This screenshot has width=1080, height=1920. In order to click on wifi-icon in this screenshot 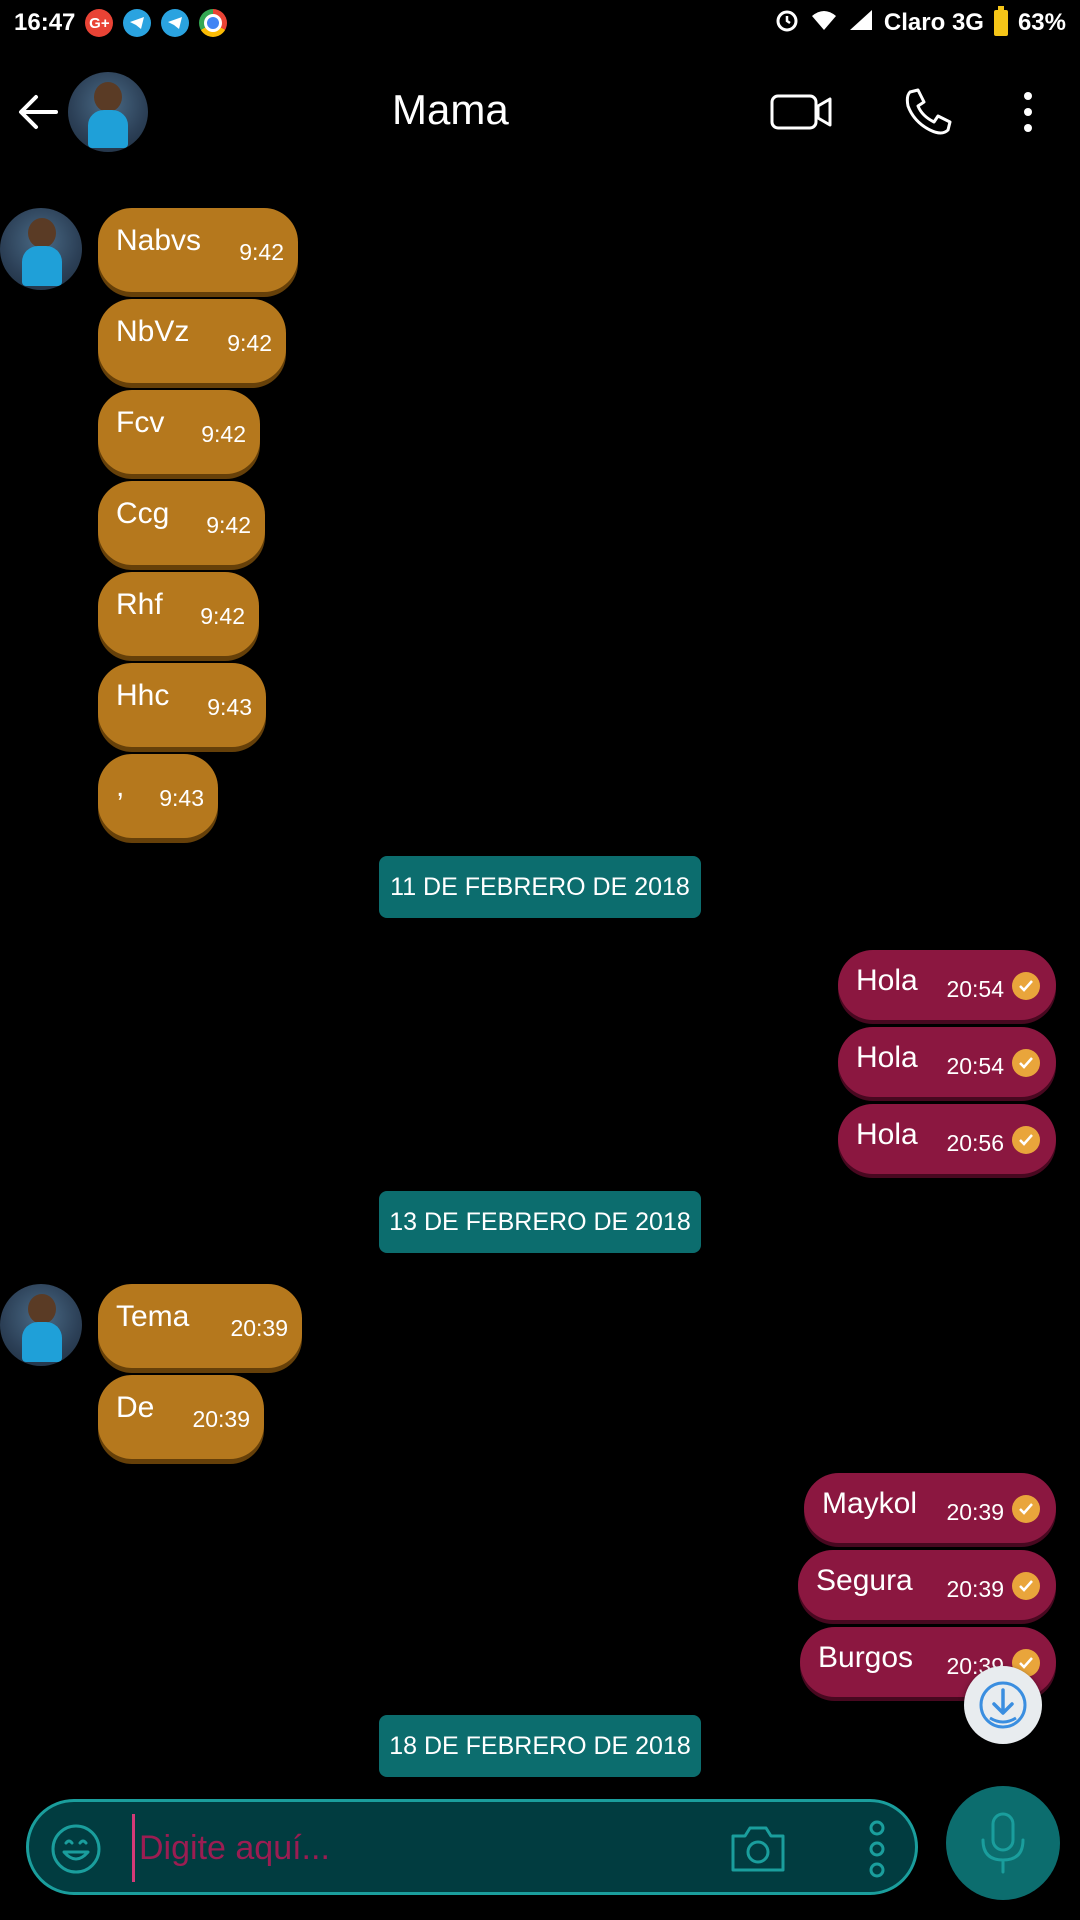, I will do `click(824, 23)`.